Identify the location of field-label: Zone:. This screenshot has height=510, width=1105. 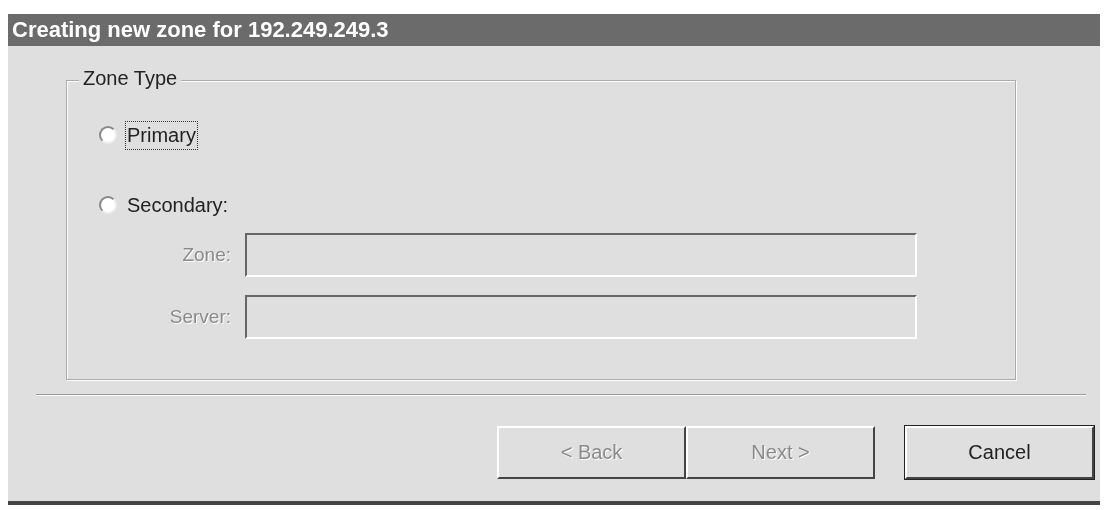
(206, 255).